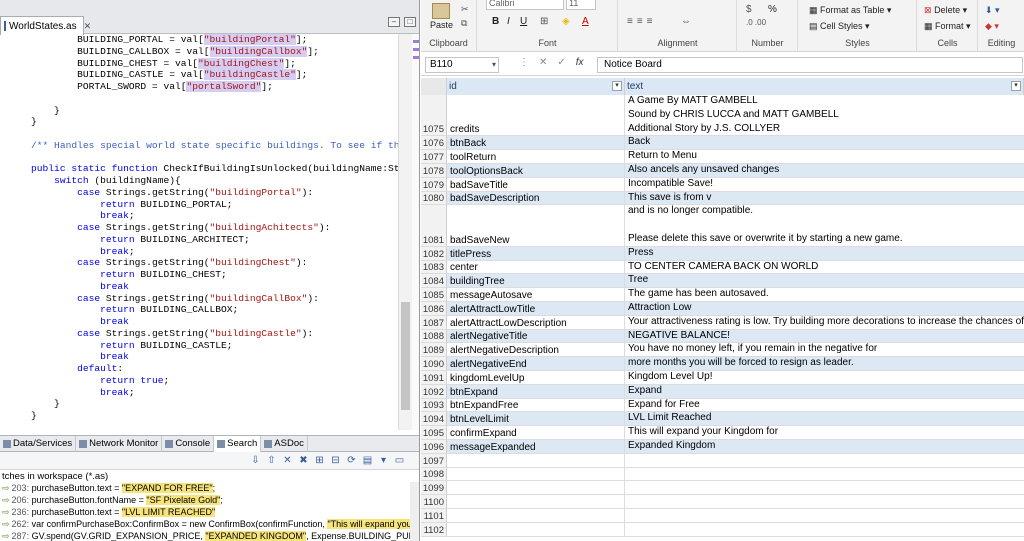 The height and width of the screenshot is (541, 1024). What do you see at coordinates (824, 294) in the screenshot?
I see `cell-text: The game has been autosaved.` at bounding box center [824, 294].